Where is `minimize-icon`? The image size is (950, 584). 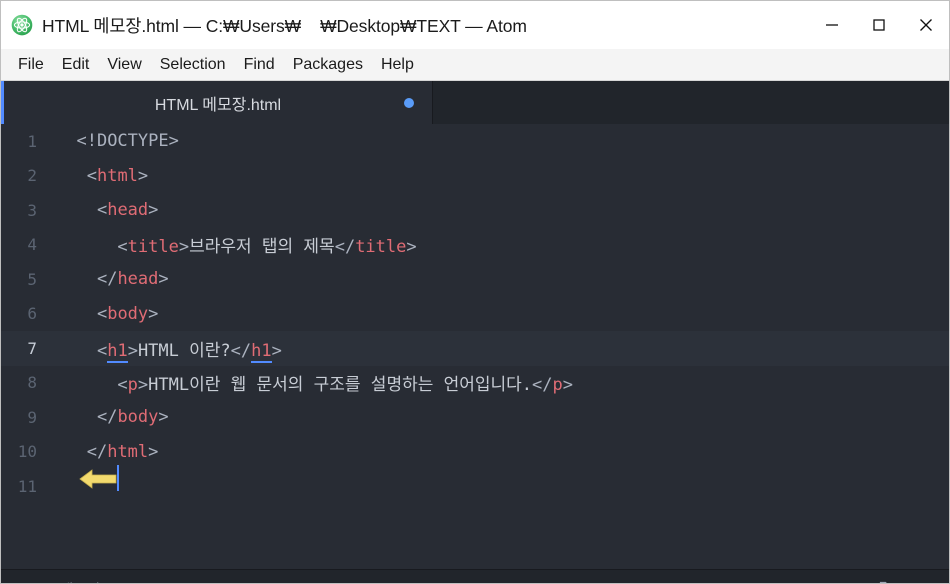 minimize-icon is located at coordinates (831, 25).